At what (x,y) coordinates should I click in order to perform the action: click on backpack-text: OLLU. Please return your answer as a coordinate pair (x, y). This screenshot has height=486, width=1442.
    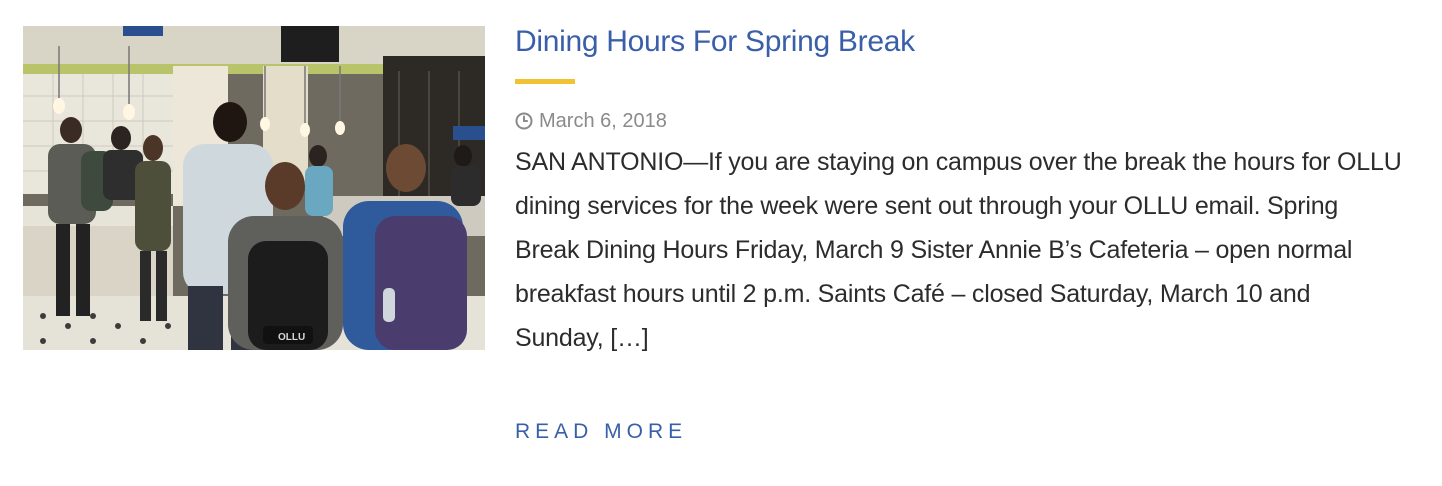
    Looking at the image, I should click on (291, 337).